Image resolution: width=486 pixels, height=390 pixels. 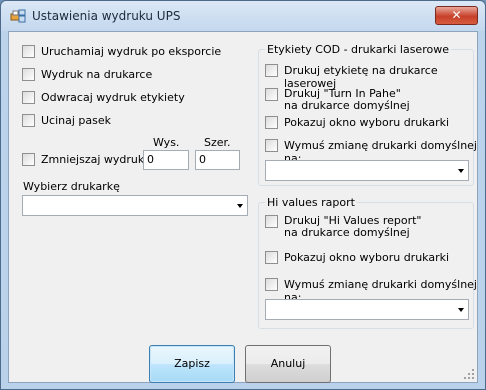 What do you see at coordinates (243, 16) in the screenshot?
I see `title-bar: Ustawienia wydruku UPS ✕` at bounding box center [243, 16].